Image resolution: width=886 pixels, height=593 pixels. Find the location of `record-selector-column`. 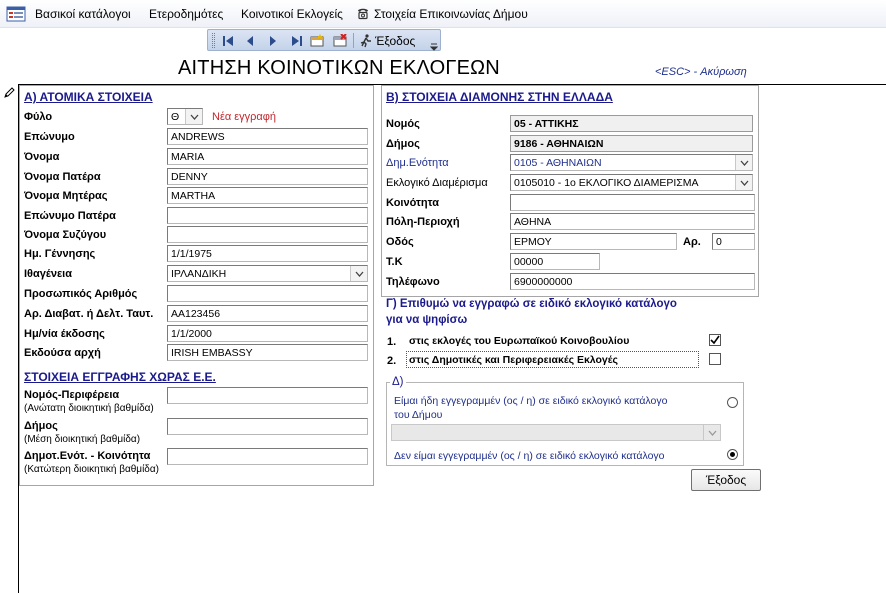

record-selector-column is located at coordinates (9, 338).